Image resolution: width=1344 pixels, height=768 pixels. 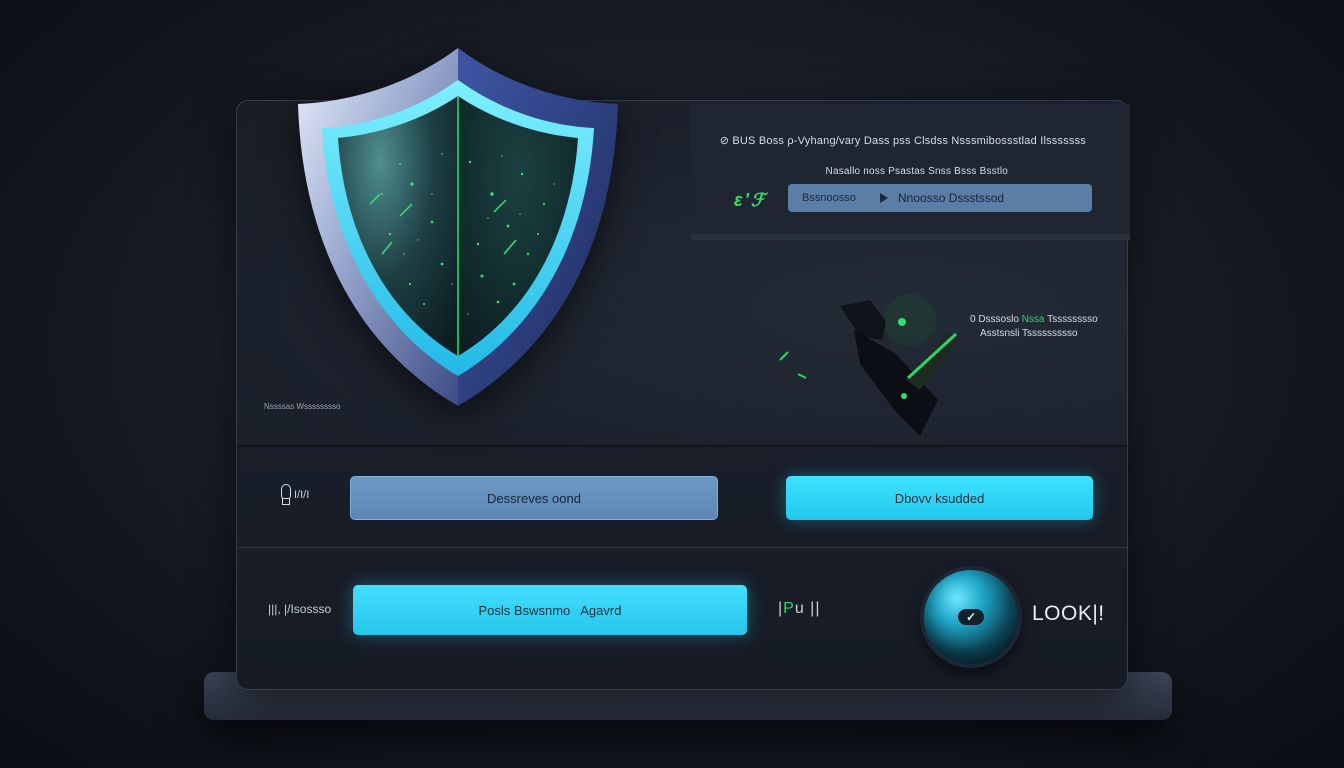 I want to click on info-bar: Bssnoosso Nnoosso Dssstssod, so click(x=940, y=198).